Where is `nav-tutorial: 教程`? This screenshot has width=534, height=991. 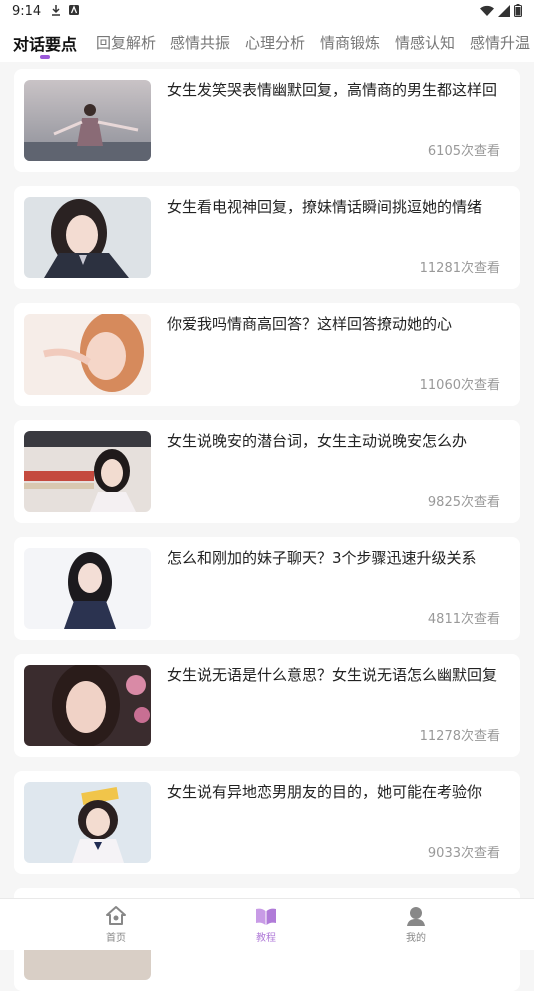
nav-tutorial: 教程 is located at coordinates (266, 924).